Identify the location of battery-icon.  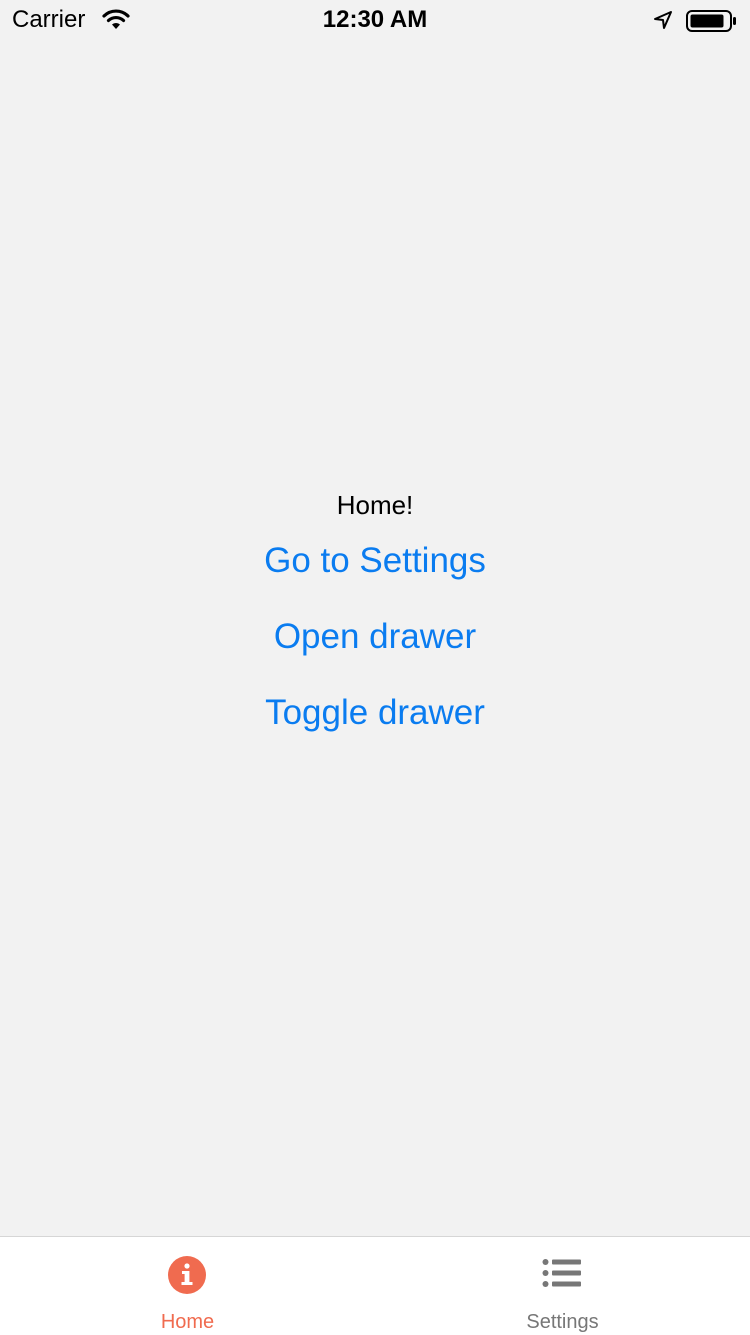
(711, 21).